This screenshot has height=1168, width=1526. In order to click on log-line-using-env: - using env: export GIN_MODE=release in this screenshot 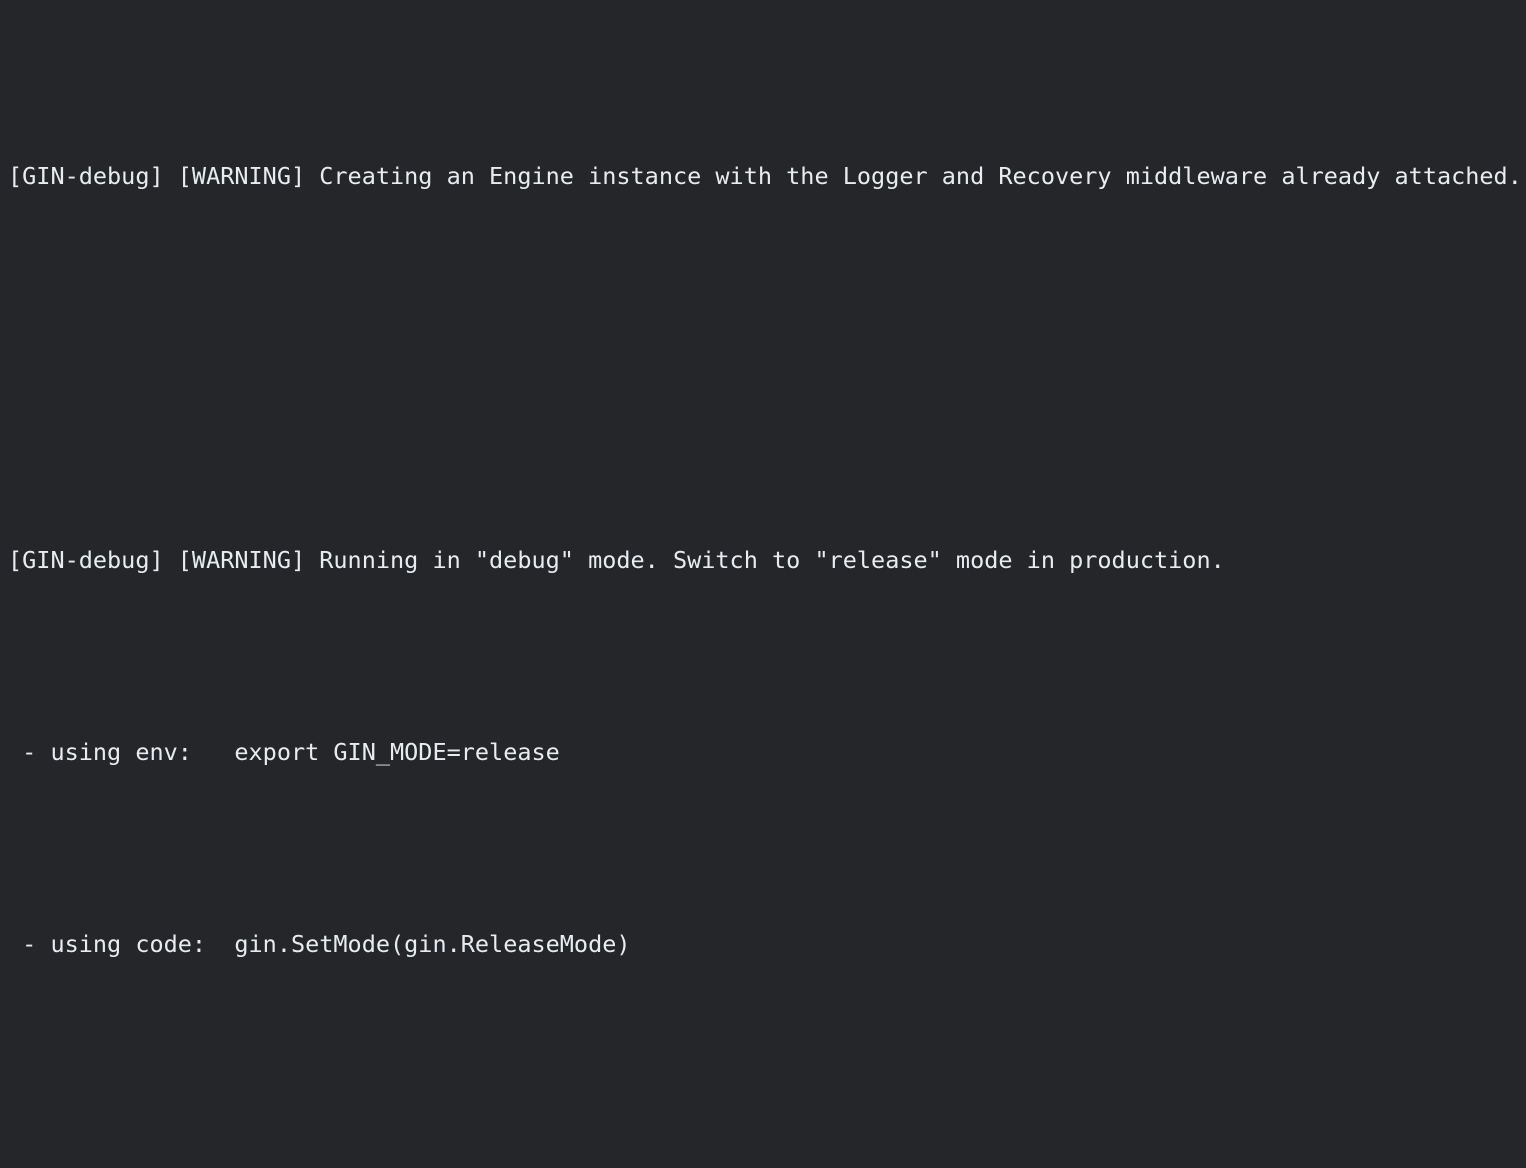, I will do `click(284, 752)`.